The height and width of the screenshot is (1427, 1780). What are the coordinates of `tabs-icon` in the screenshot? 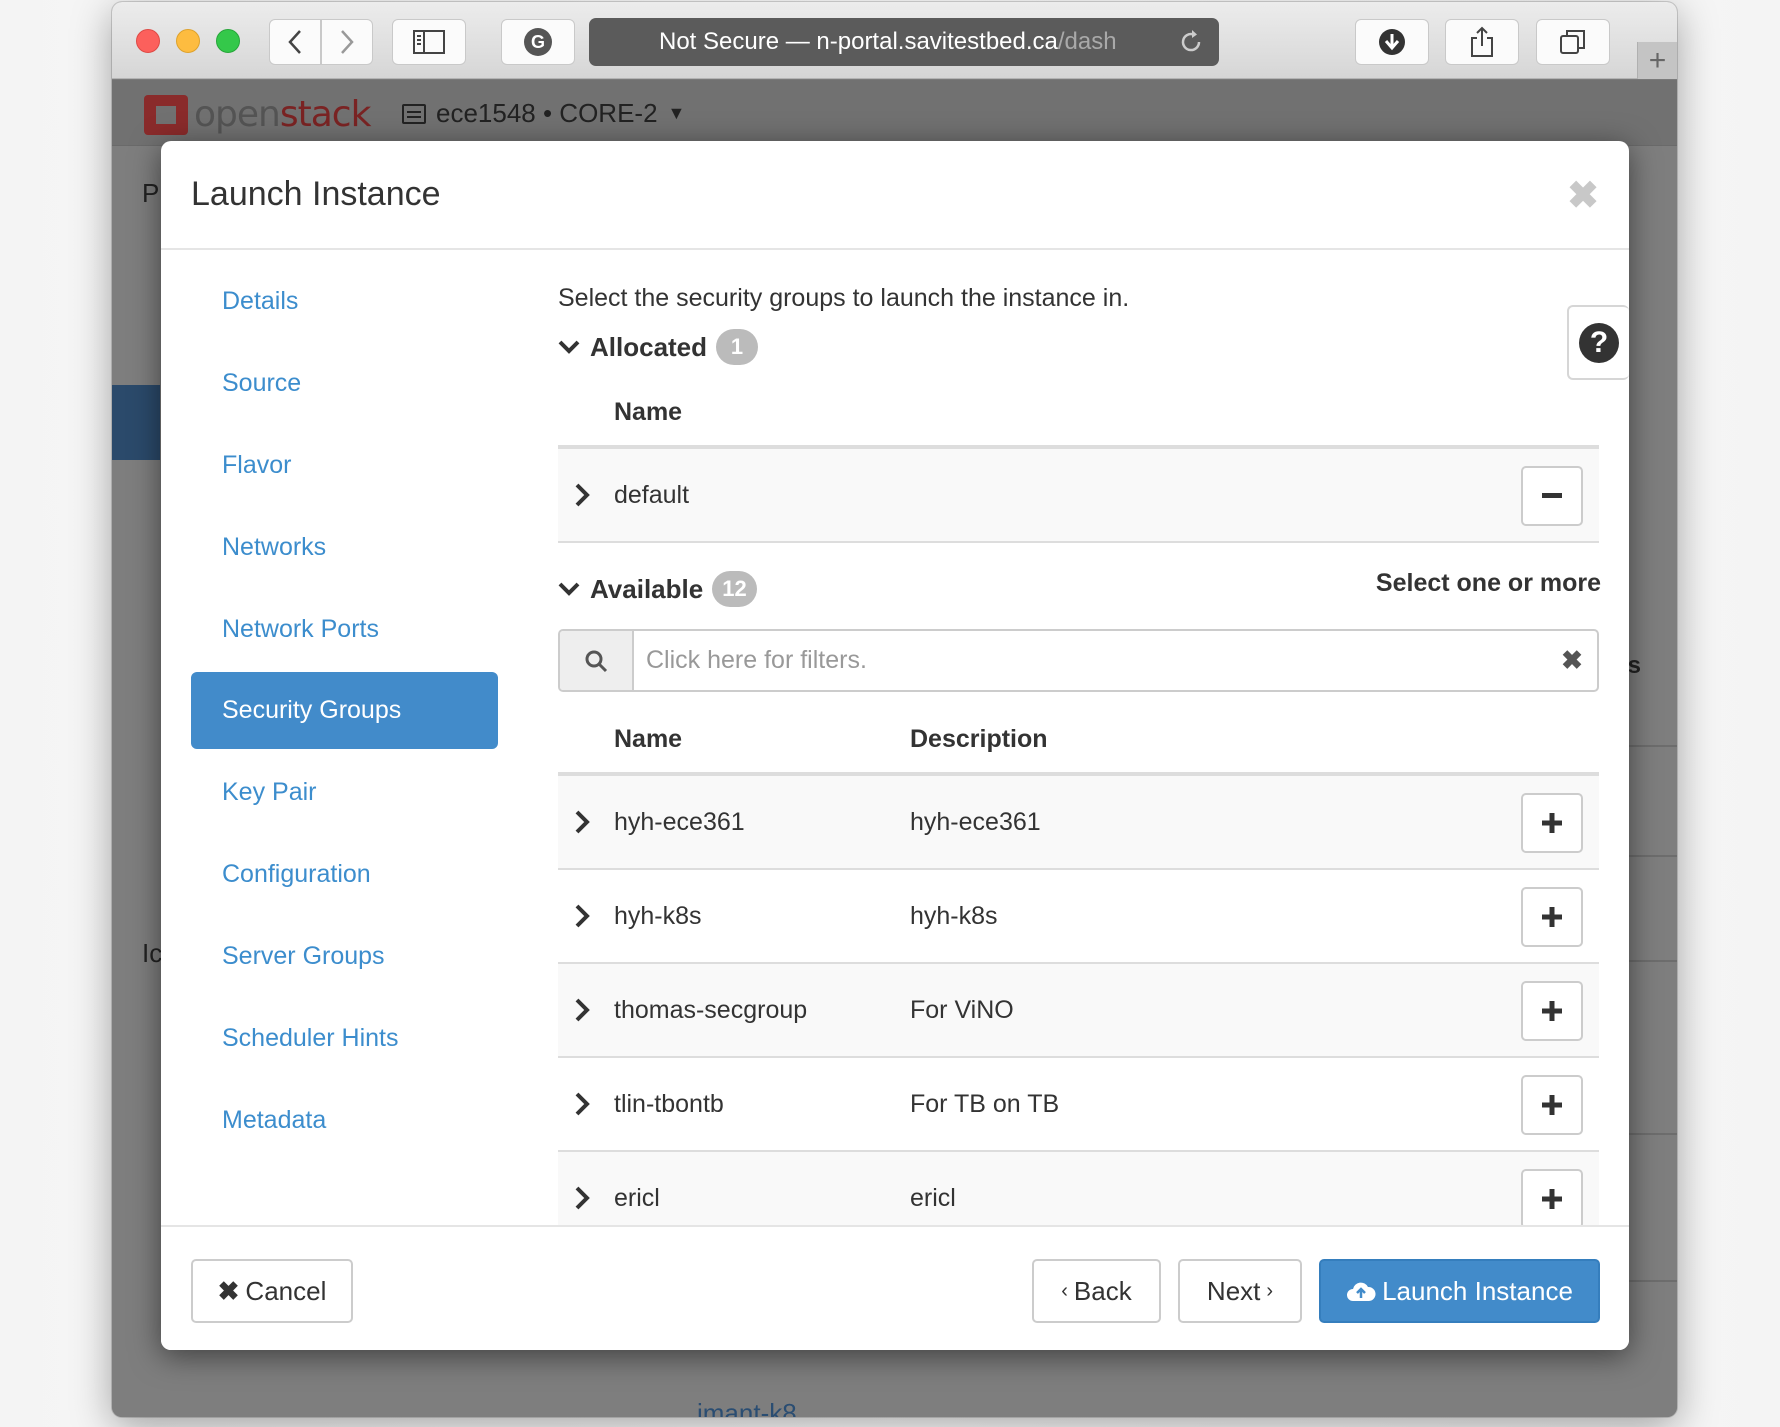 It's located at (1572, 42).